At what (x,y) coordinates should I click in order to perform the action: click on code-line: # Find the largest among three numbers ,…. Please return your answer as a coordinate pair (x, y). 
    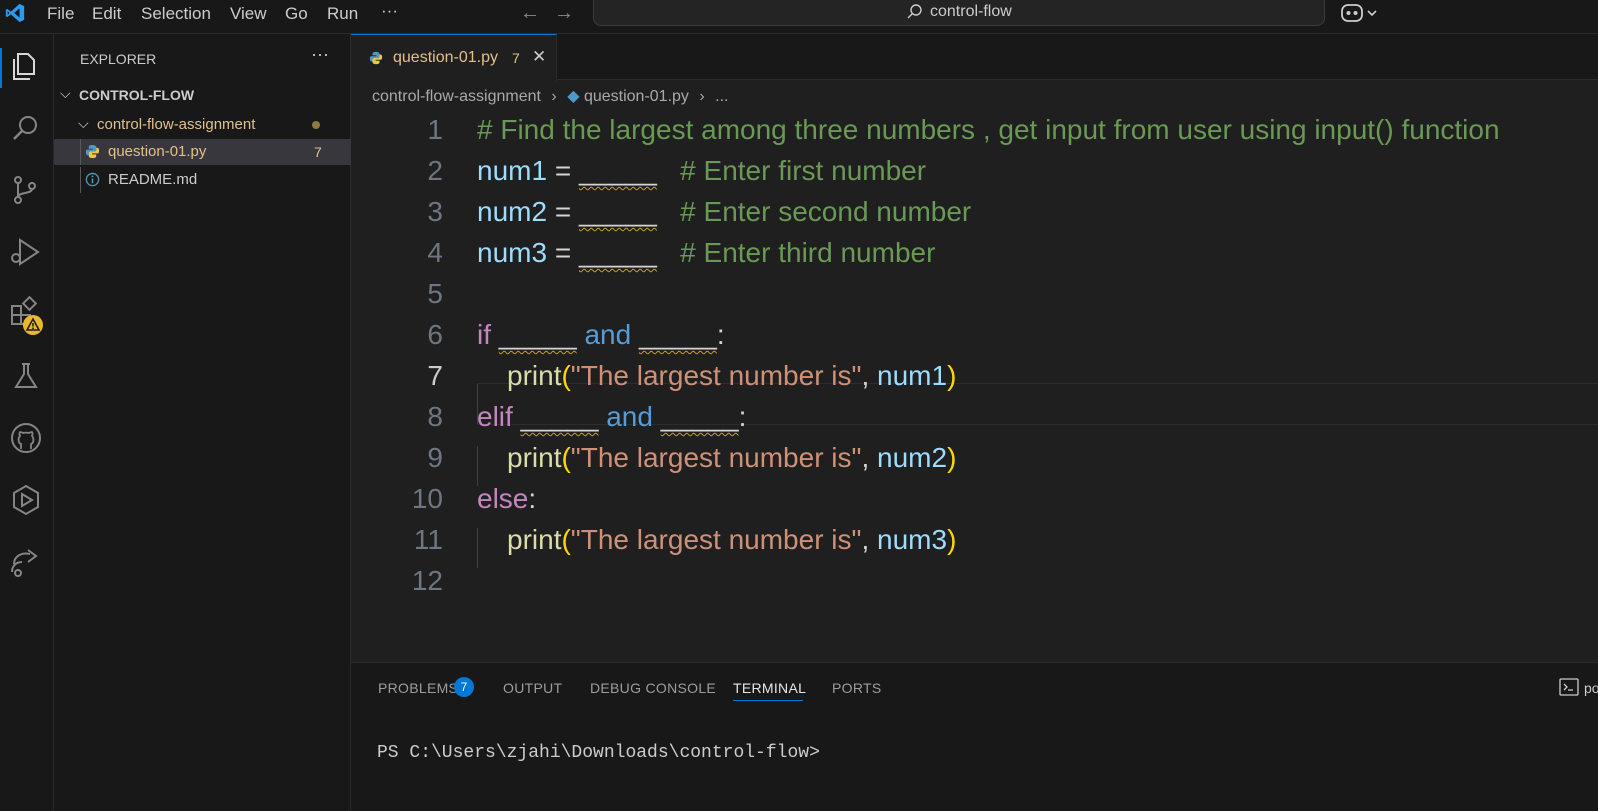
    Looking at the image, I should click on (988, 130).